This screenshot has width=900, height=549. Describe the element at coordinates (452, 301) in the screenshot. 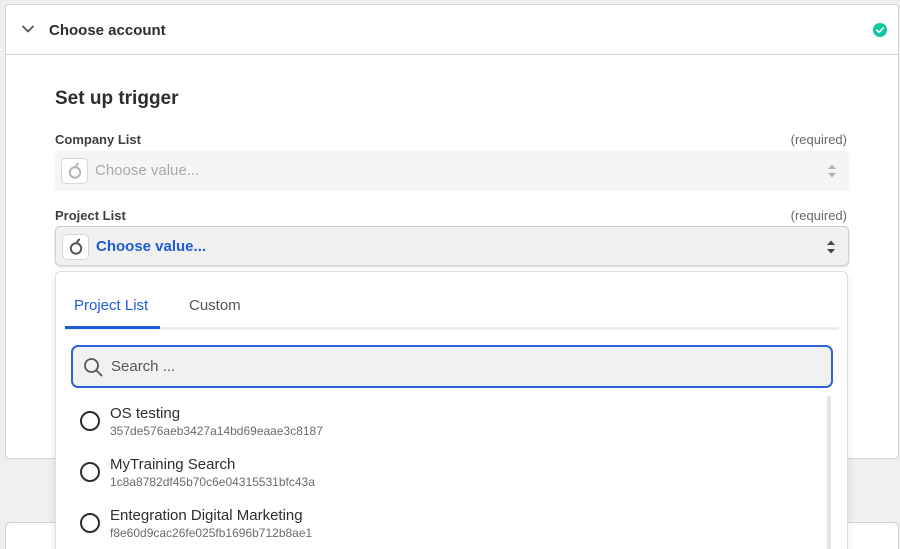

I see `dropdown-tabs: Project List Custom` at that location.